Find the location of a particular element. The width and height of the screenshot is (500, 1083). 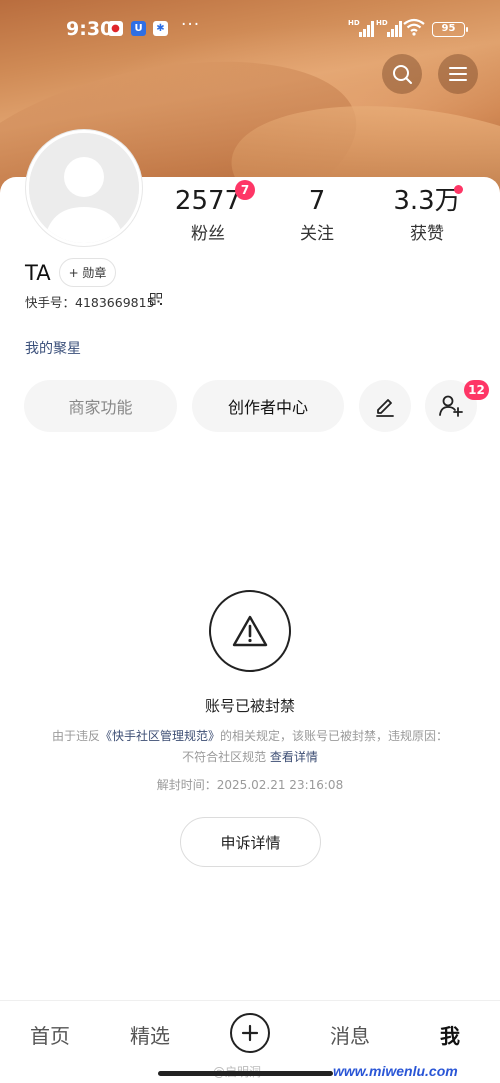

default-avatar-icon is located at coordinates (84, 188).